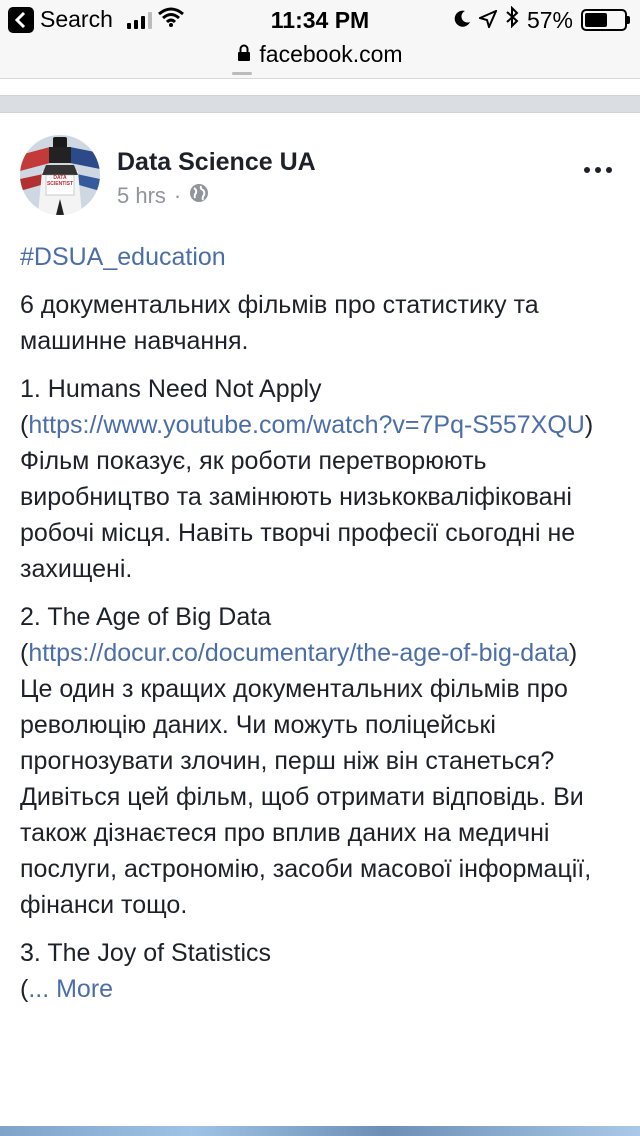  I want to click on globe-icon, so click(199, 196).